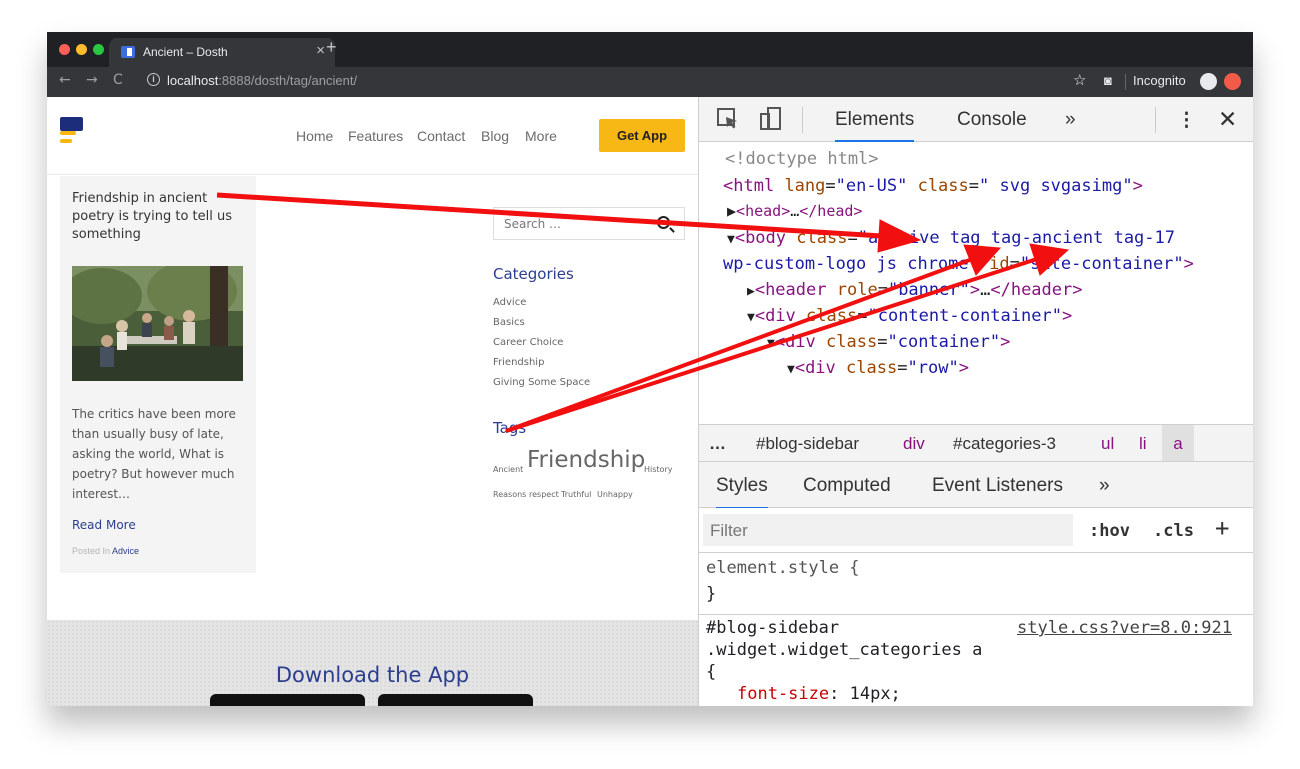 The height and width of the screenshot is (769, 1300). I want to click on tags-heading: Tags, so click(510, 428).